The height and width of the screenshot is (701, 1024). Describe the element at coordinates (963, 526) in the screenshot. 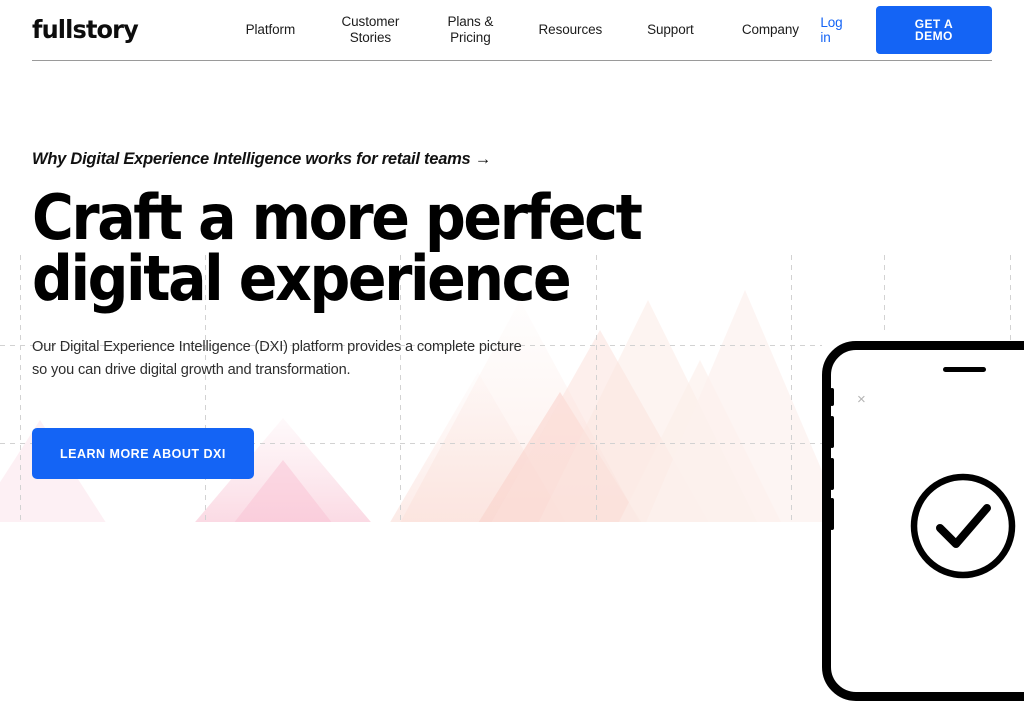

I see `check-circle-icon` at that location.